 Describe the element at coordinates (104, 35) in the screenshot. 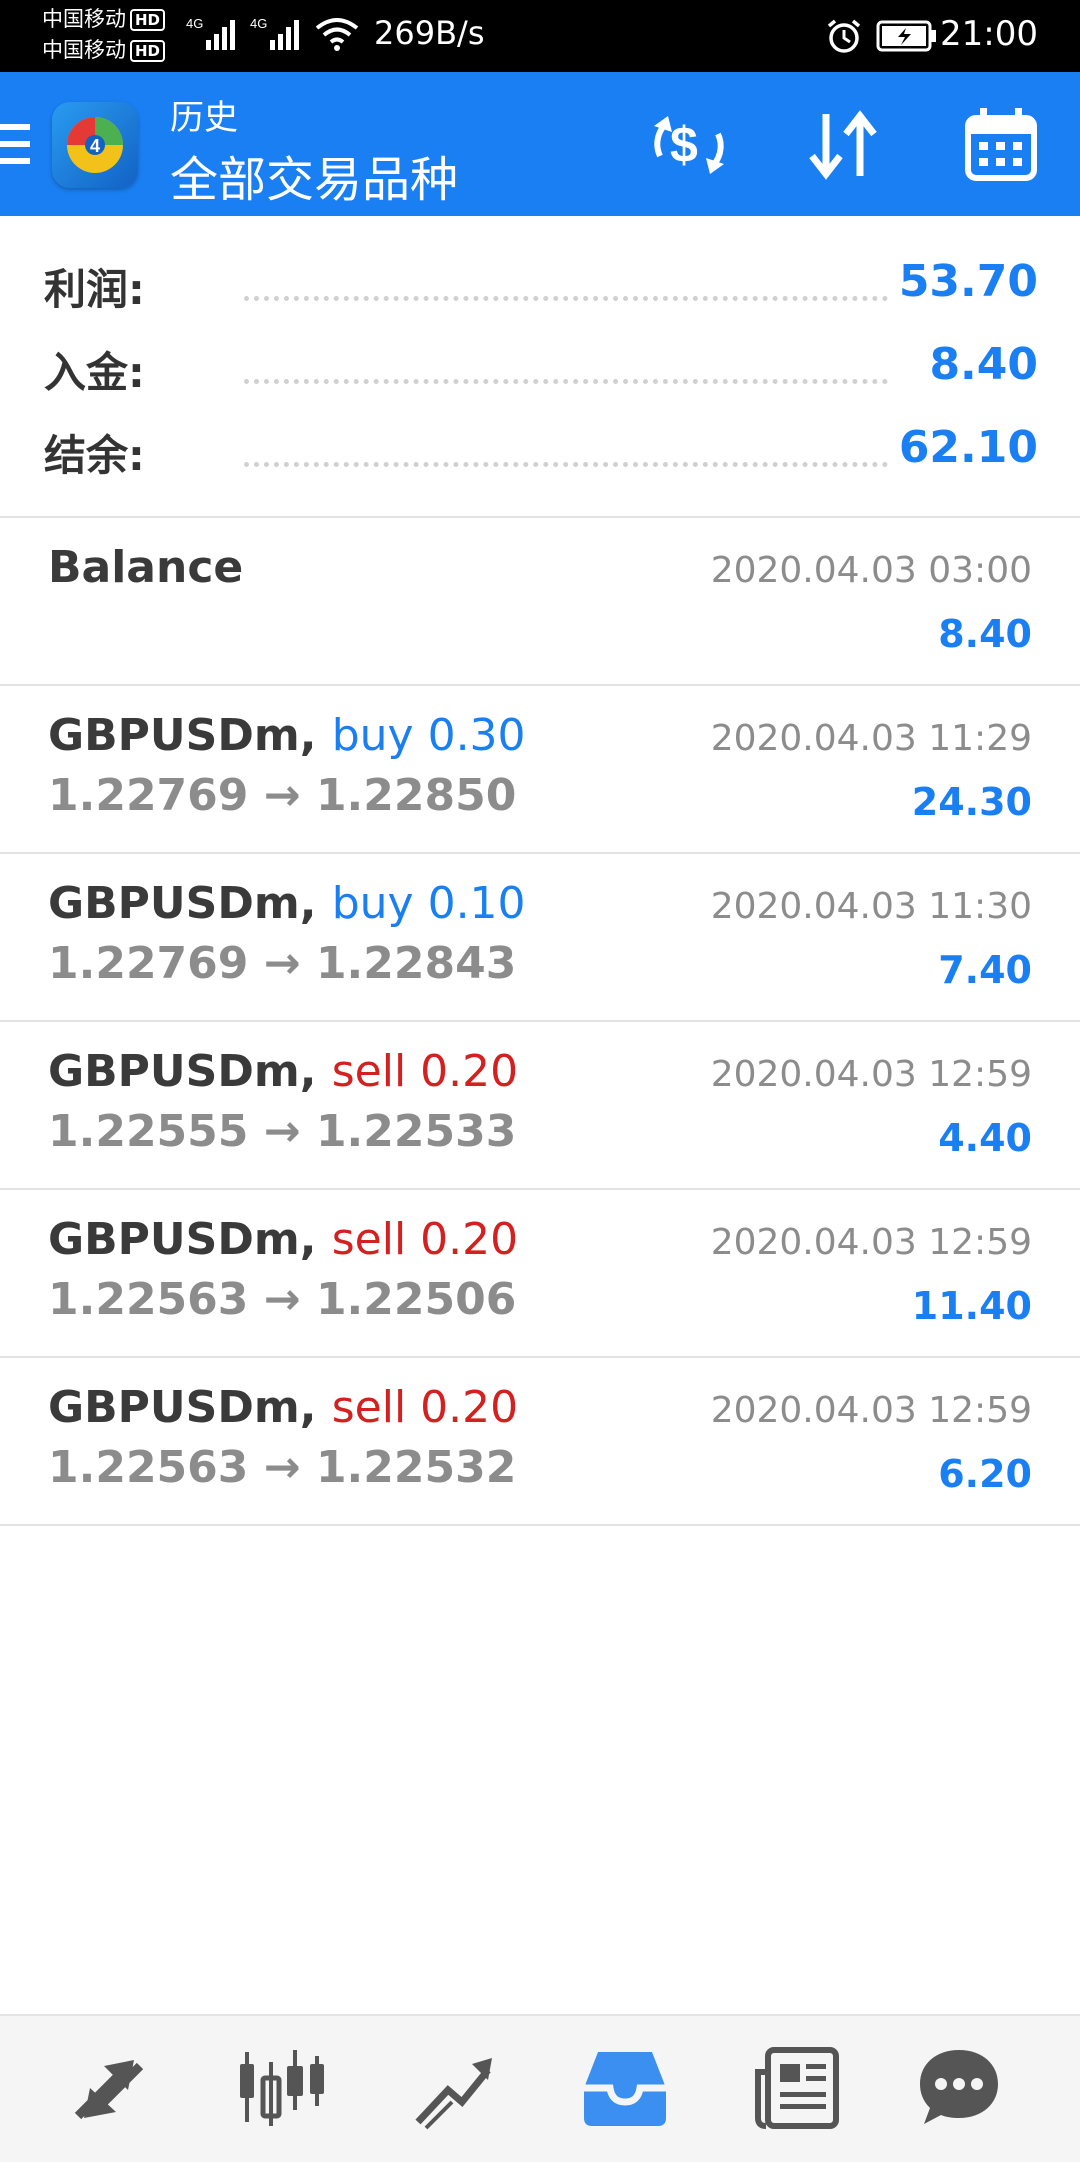

I see `carrier-info: 中国移动 HD 中国移动 HD` at that location.